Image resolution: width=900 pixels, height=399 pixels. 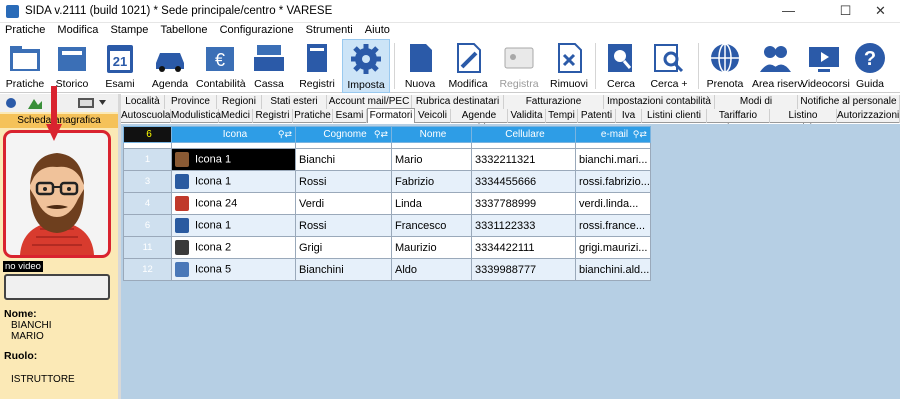 What do you see at coordinates (778, 66) in the screenshot?
I see `area-riserv-button: Area riserv.` at bounding box center [778, 66].